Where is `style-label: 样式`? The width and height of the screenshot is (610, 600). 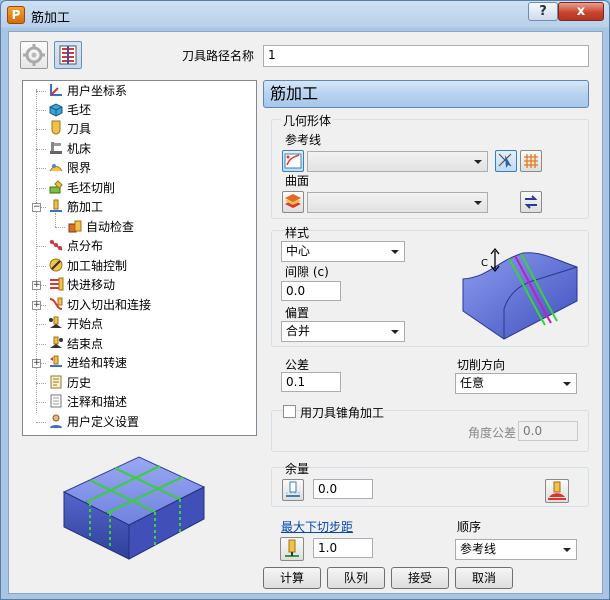
style-label: 样式 is located at coordinates (297, 233).